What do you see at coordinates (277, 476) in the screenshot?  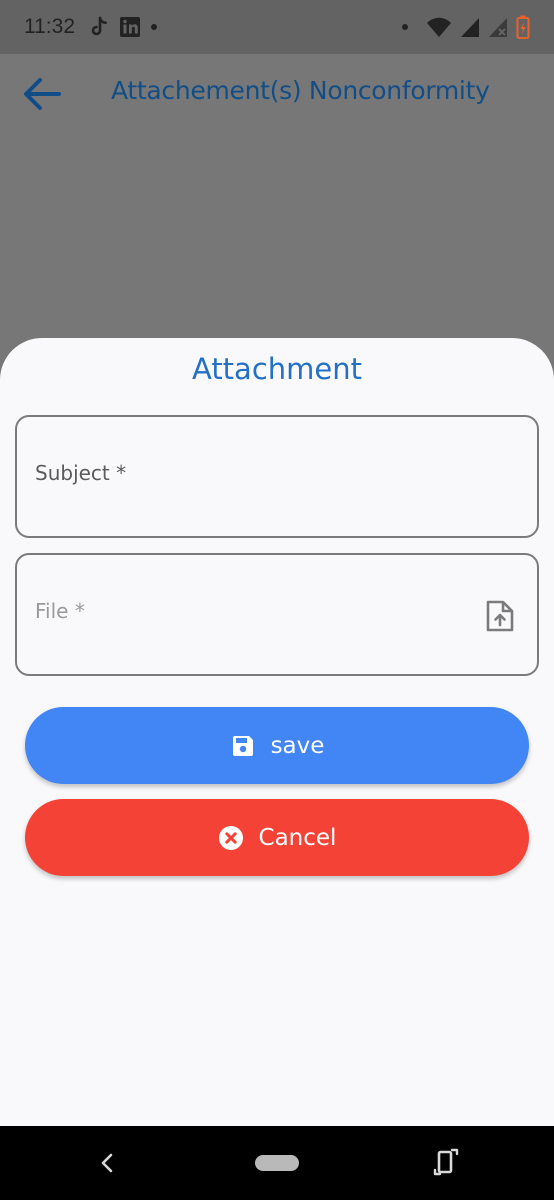 I see `subject-field: Subject *` at bounding box center [277, 476].